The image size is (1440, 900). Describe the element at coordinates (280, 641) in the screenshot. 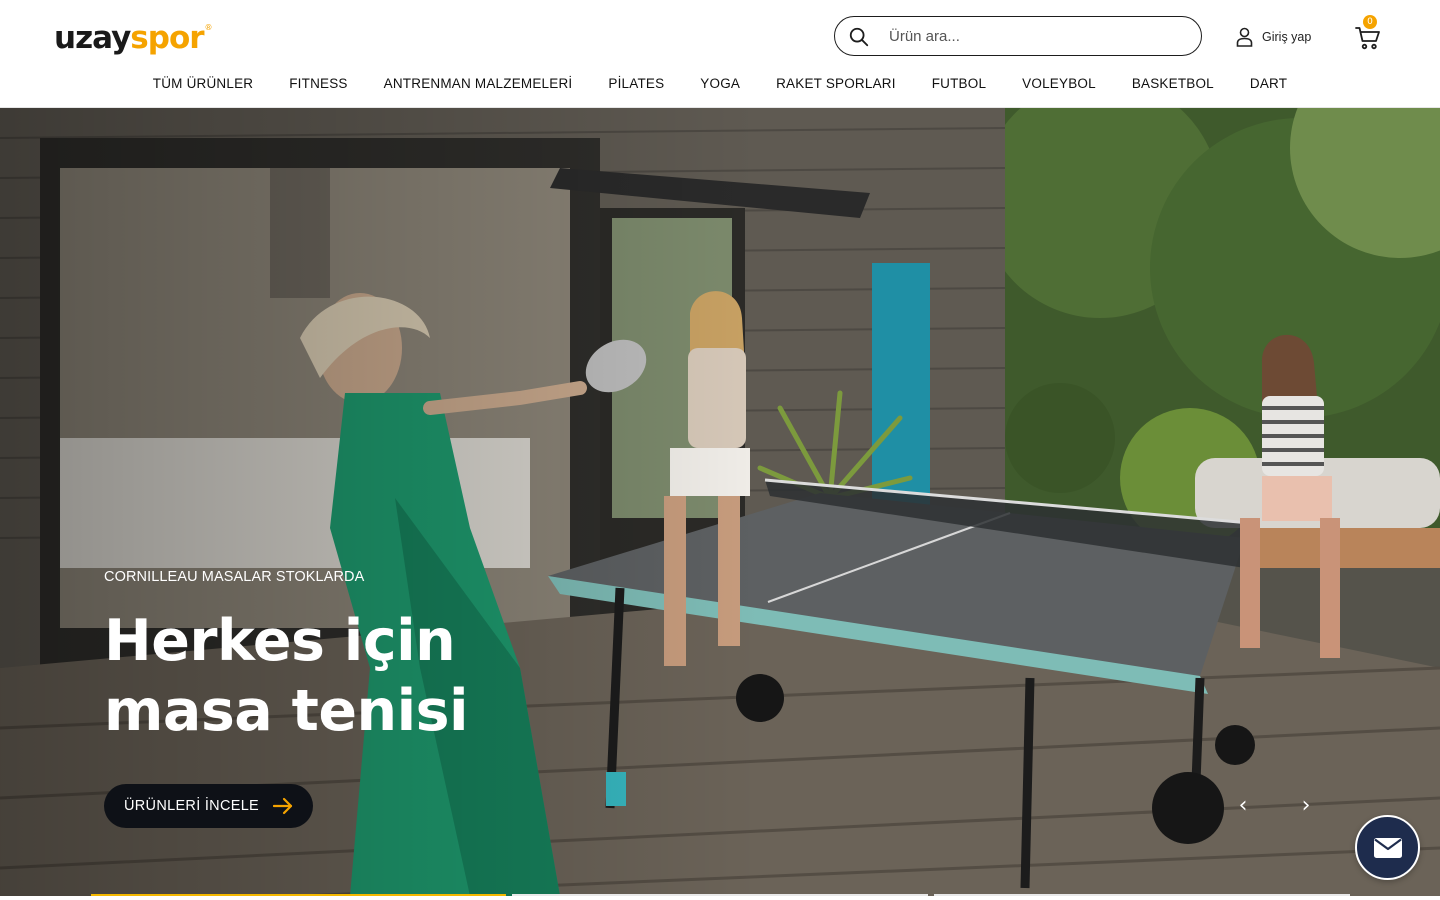

I see `hero-headline-line-1: Herkes için` at that location.